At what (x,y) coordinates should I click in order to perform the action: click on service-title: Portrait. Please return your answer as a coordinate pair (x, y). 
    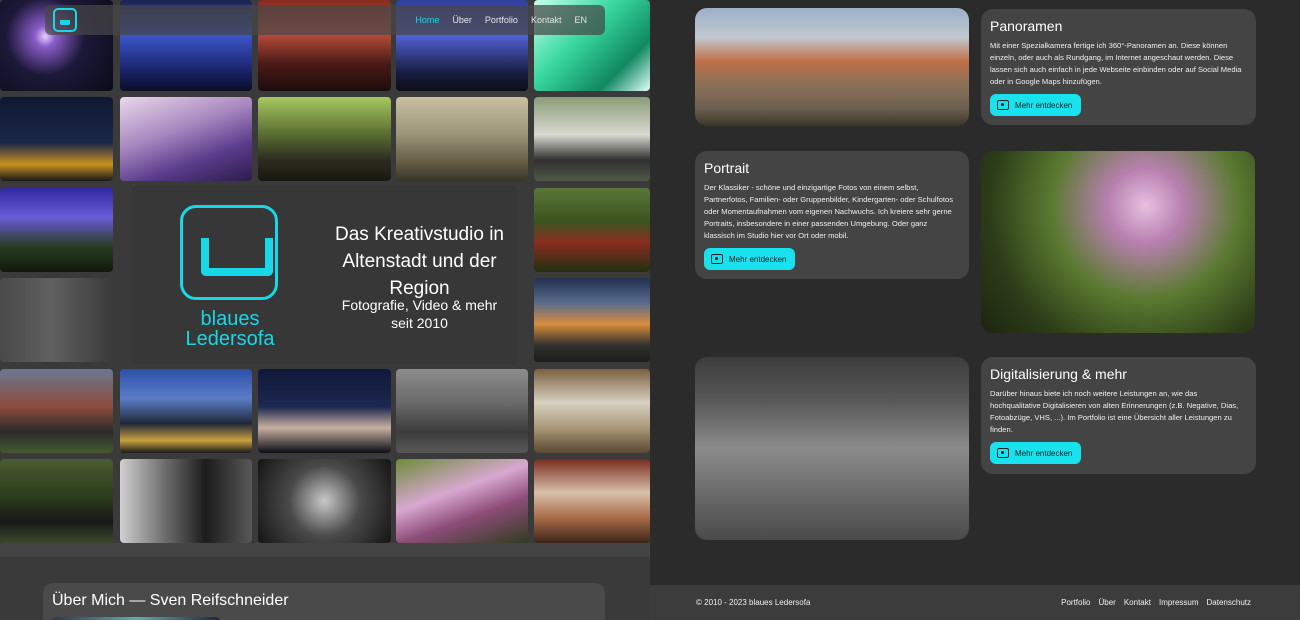
    Looking at the image, I should click on (727, 168).